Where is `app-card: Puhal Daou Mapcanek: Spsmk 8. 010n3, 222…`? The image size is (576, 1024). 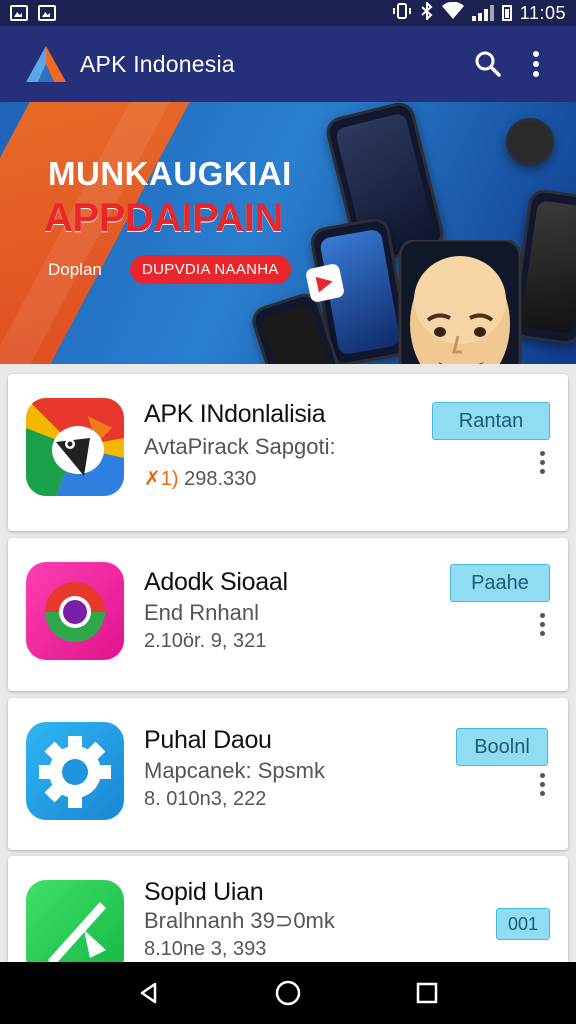
app-card: Puhal Daou Mapcanek: Spsmk 8. 010n3, 222… is located at coordinates (288, 774).